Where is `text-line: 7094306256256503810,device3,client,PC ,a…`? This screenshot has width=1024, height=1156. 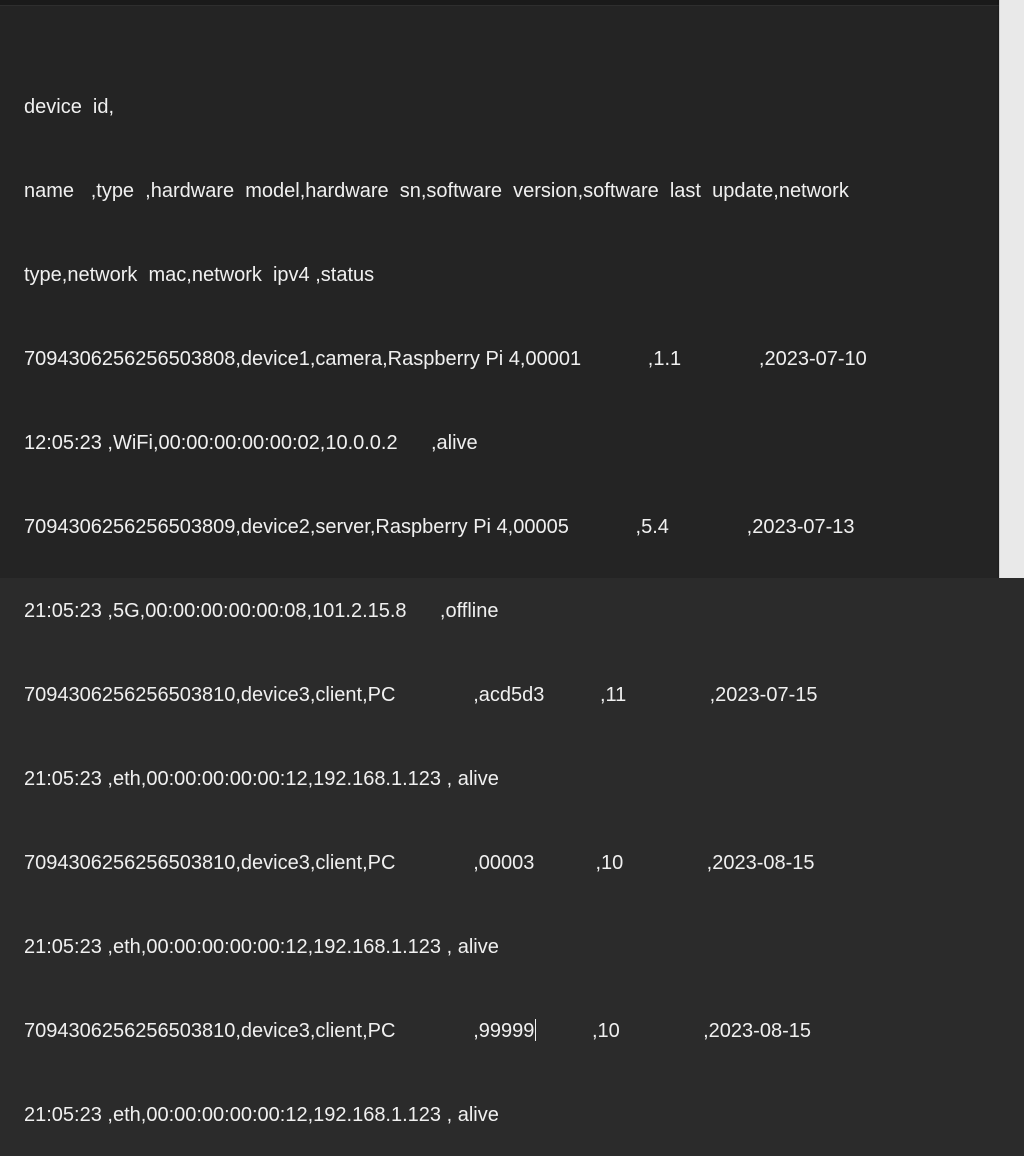
text-line: 7094306256256503810,device3,client,PC ,a… is located at coordinates (421, 695).